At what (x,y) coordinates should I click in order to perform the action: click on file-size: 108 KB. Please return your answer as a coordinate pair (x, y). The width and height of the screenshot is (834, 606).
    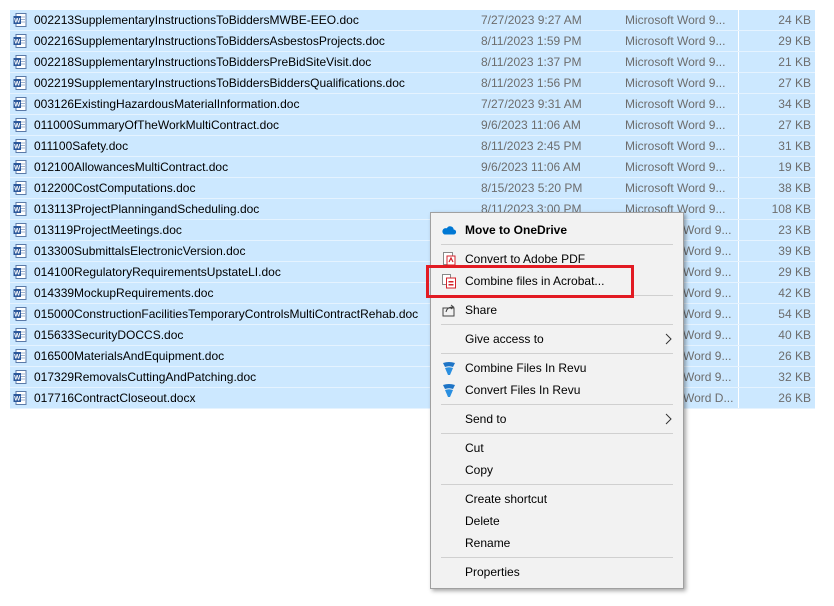
    Looking at the image, I should click on (791, 209).